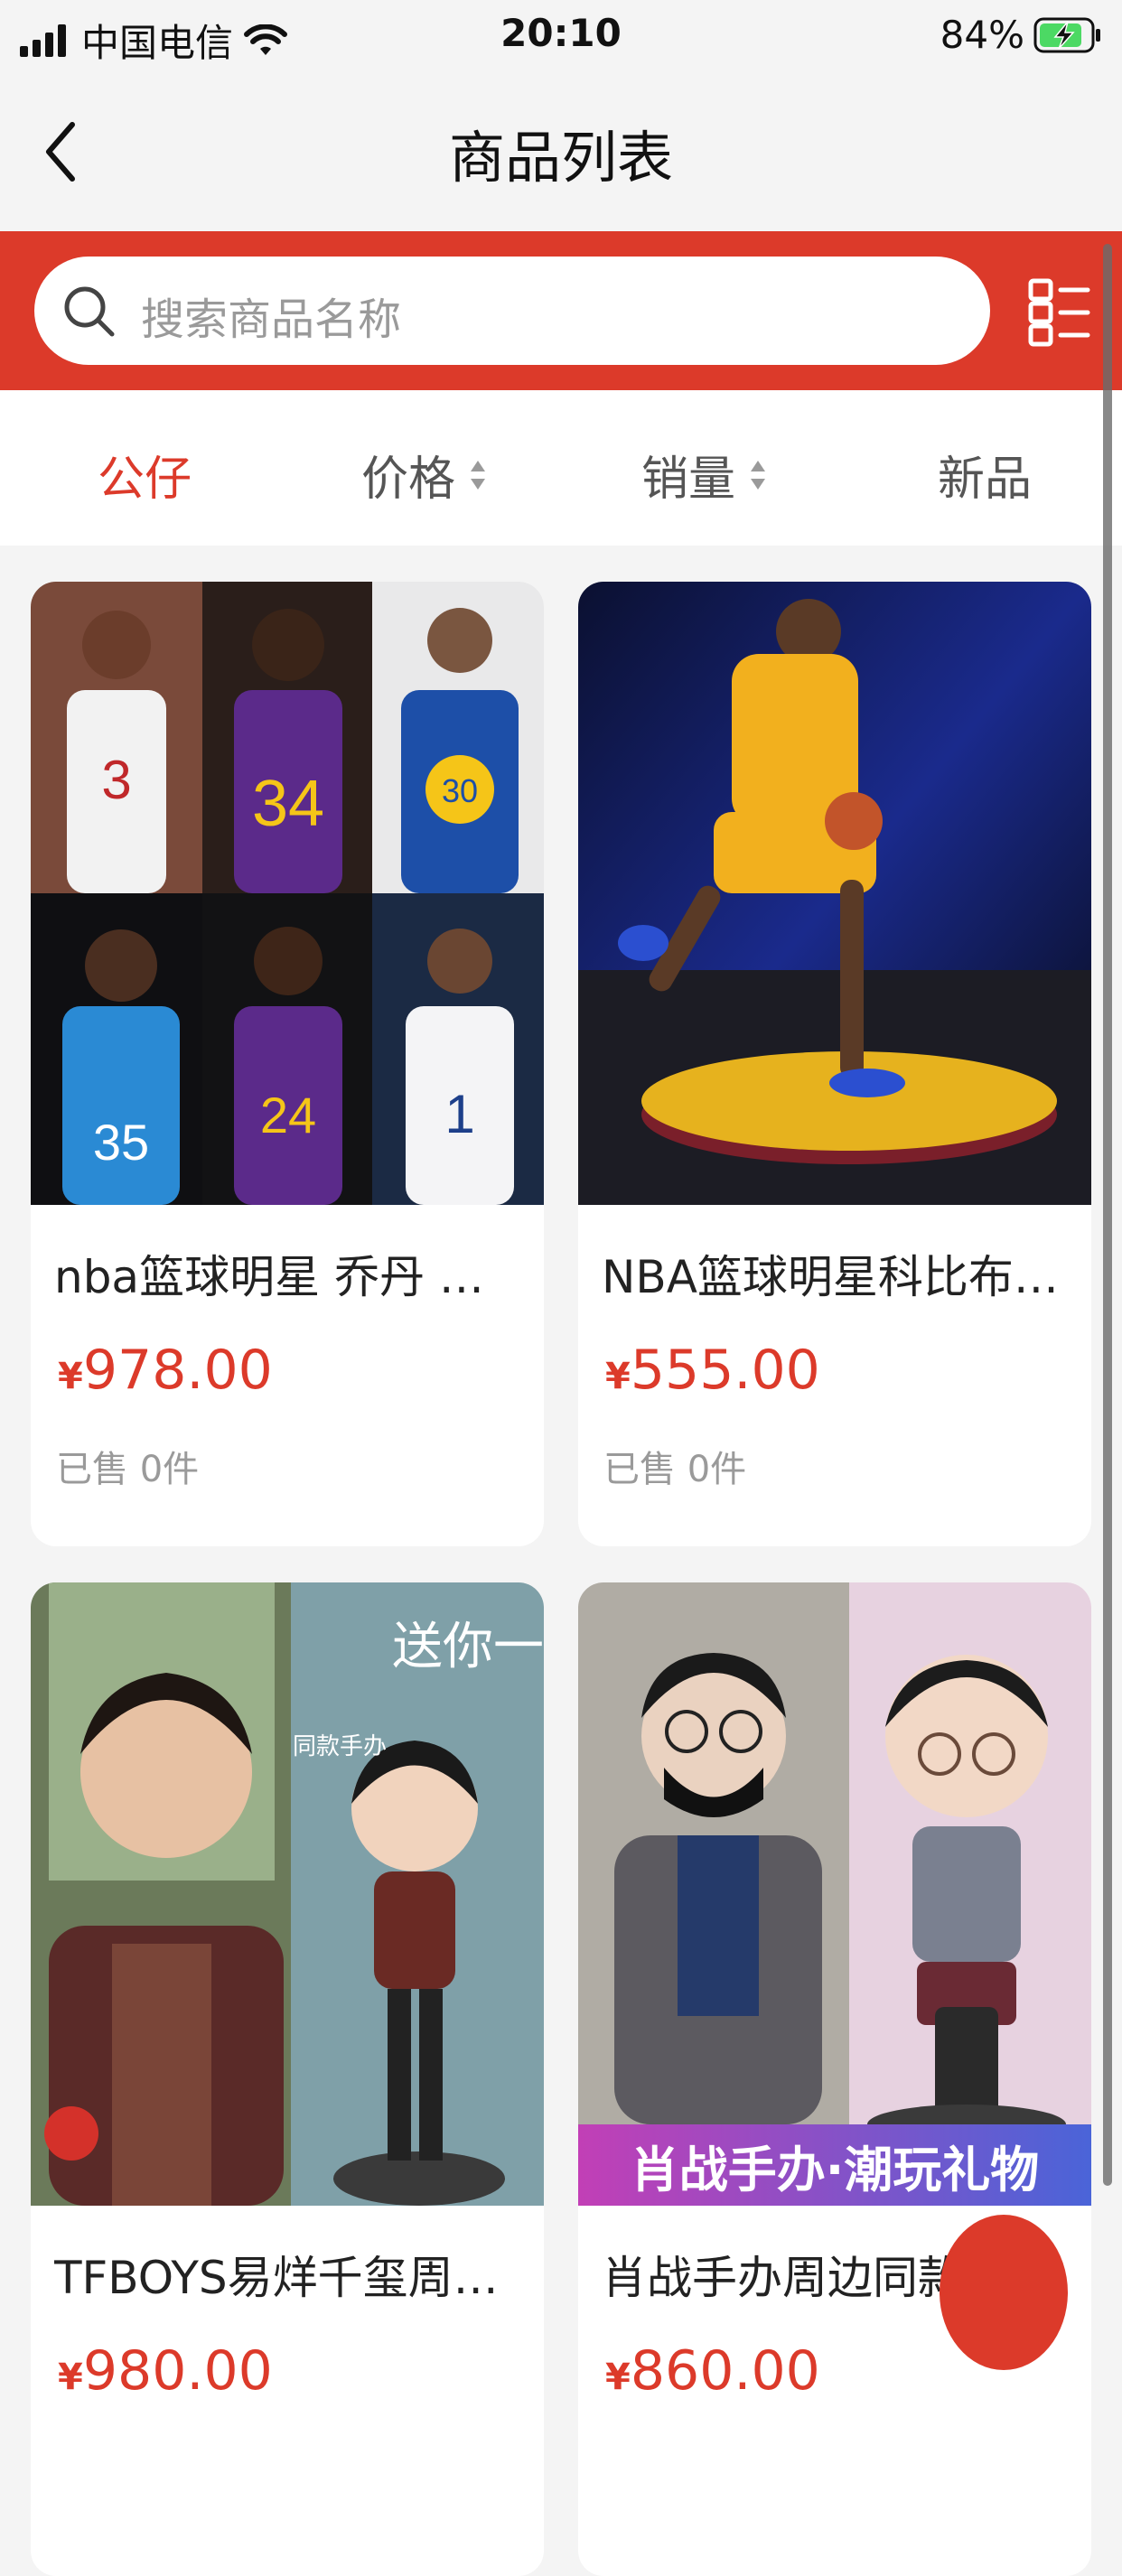  Describe the element at coordinates (836, 1277) in the screenshot. I see `product-name: NBA篮球明星科比布莱恩特手办摆件` at that location.